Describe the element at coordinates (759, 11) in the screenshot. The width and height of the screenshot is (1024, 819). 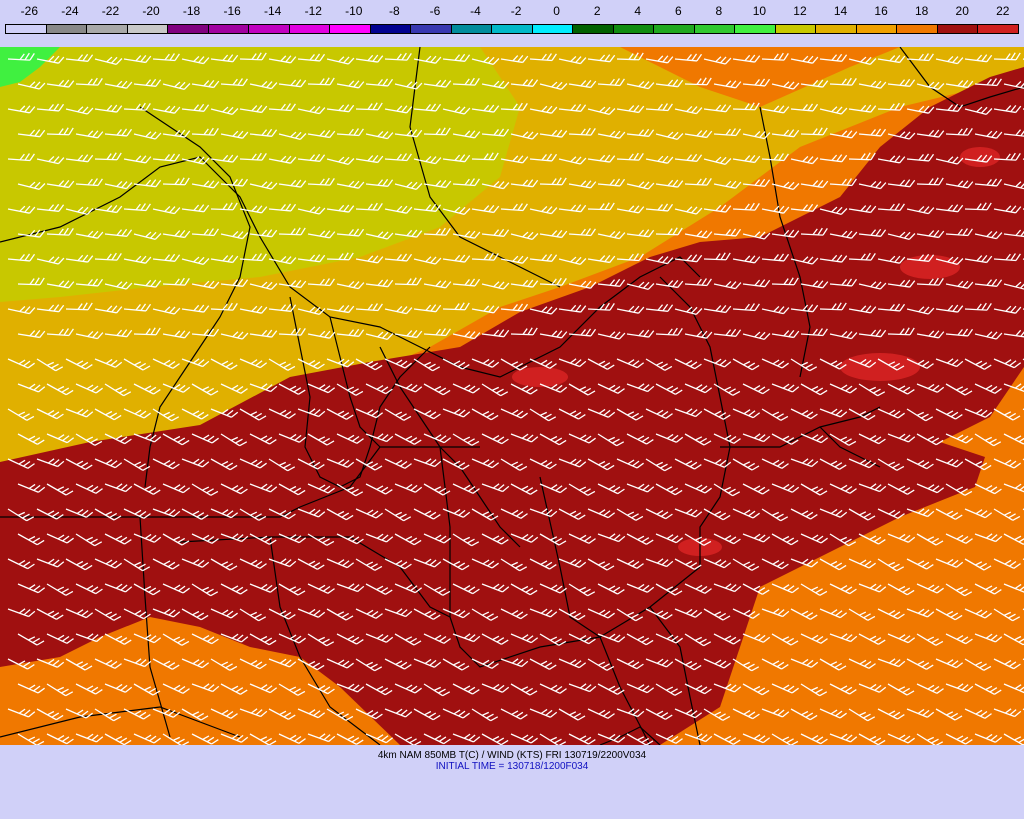
I see `colorbar-tick-label: 10` at that location.